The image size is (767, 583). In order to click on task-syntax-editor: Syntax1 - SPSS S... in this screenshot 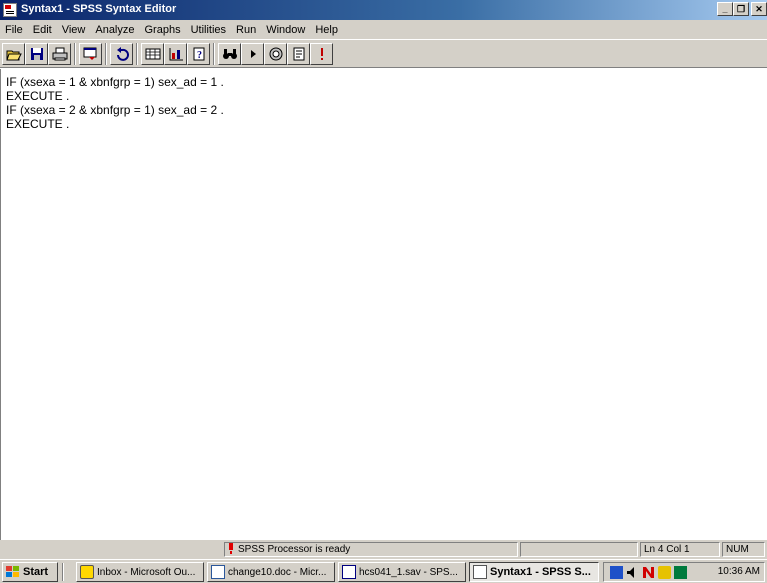, I will do `click(534, 572)`.